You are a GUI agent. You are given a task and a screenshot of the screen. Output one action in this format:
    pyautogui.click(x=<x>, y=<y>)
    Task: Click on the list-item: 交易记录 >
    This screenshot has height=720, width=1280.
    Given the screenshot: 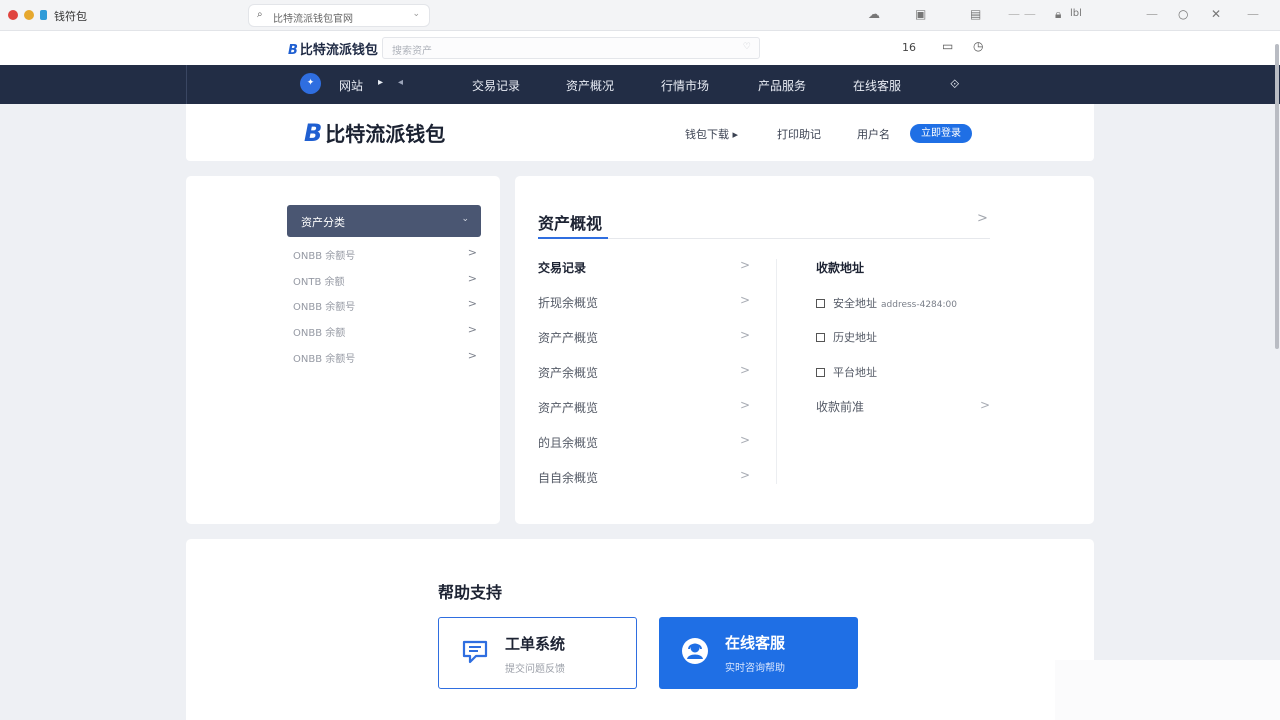 What is the action you would take?
    pyautogui.click(x=644, y=267)
    